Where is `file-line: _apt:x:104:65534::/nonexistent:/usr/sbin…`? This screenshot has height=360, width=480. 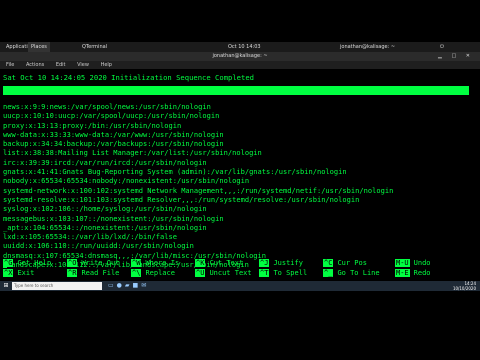 file-line: _apt:x:104:65534::/nonexistent:/usr/sbin… is located at coordinates (105, 227).